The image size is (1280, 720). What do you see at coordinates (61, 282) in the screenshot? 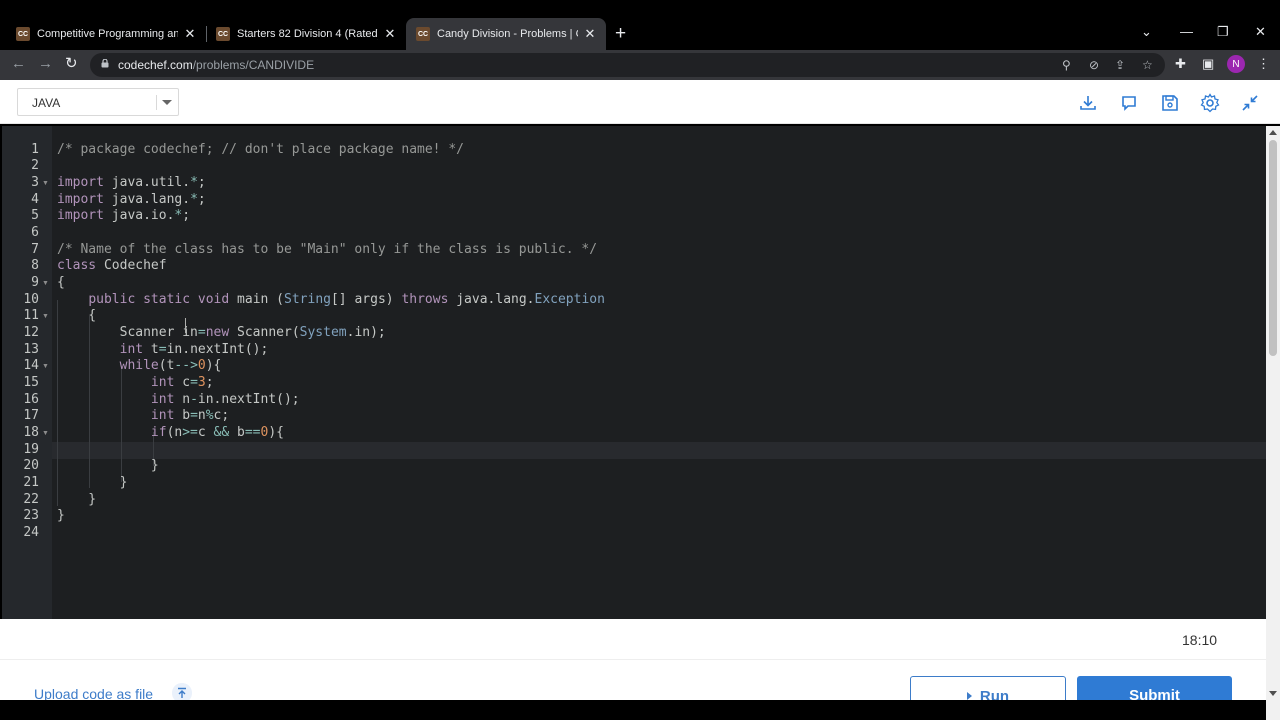
I see `code-line-9: {` at bounding box center [61, 282].